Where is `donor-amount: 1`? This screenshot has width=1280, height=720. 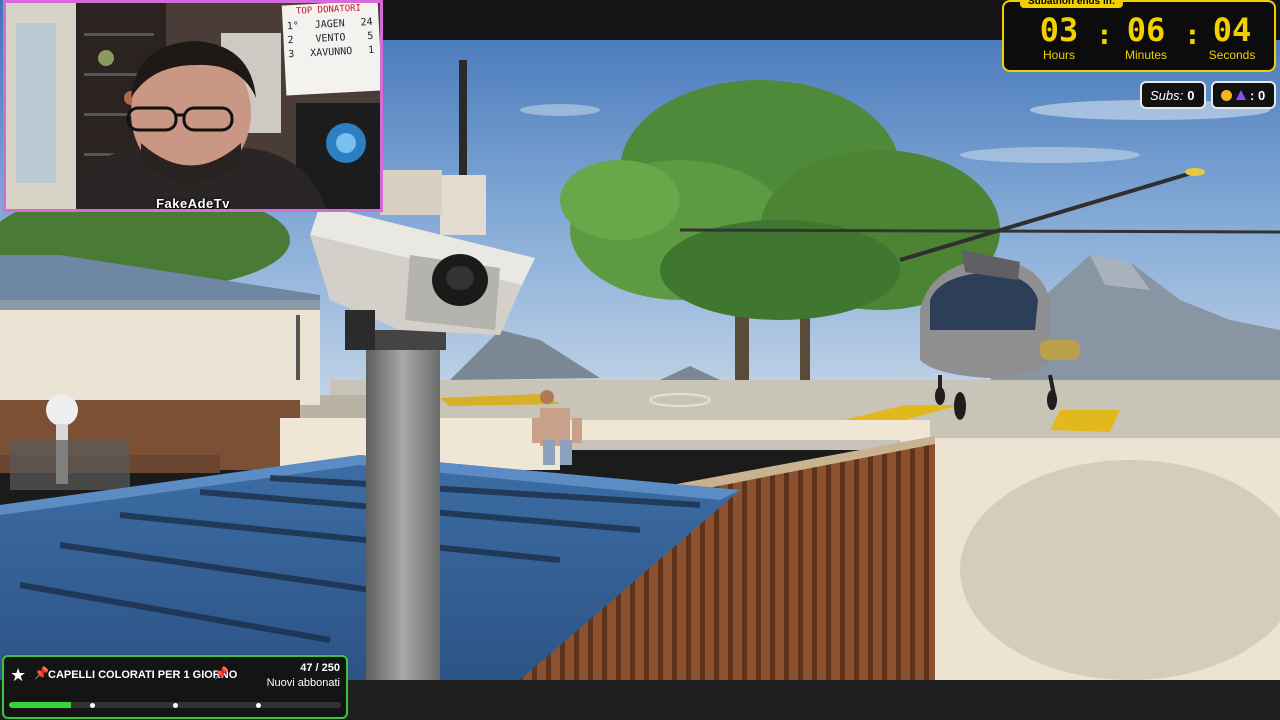
donor-amount: 1 is located at coordinates (371, 50).